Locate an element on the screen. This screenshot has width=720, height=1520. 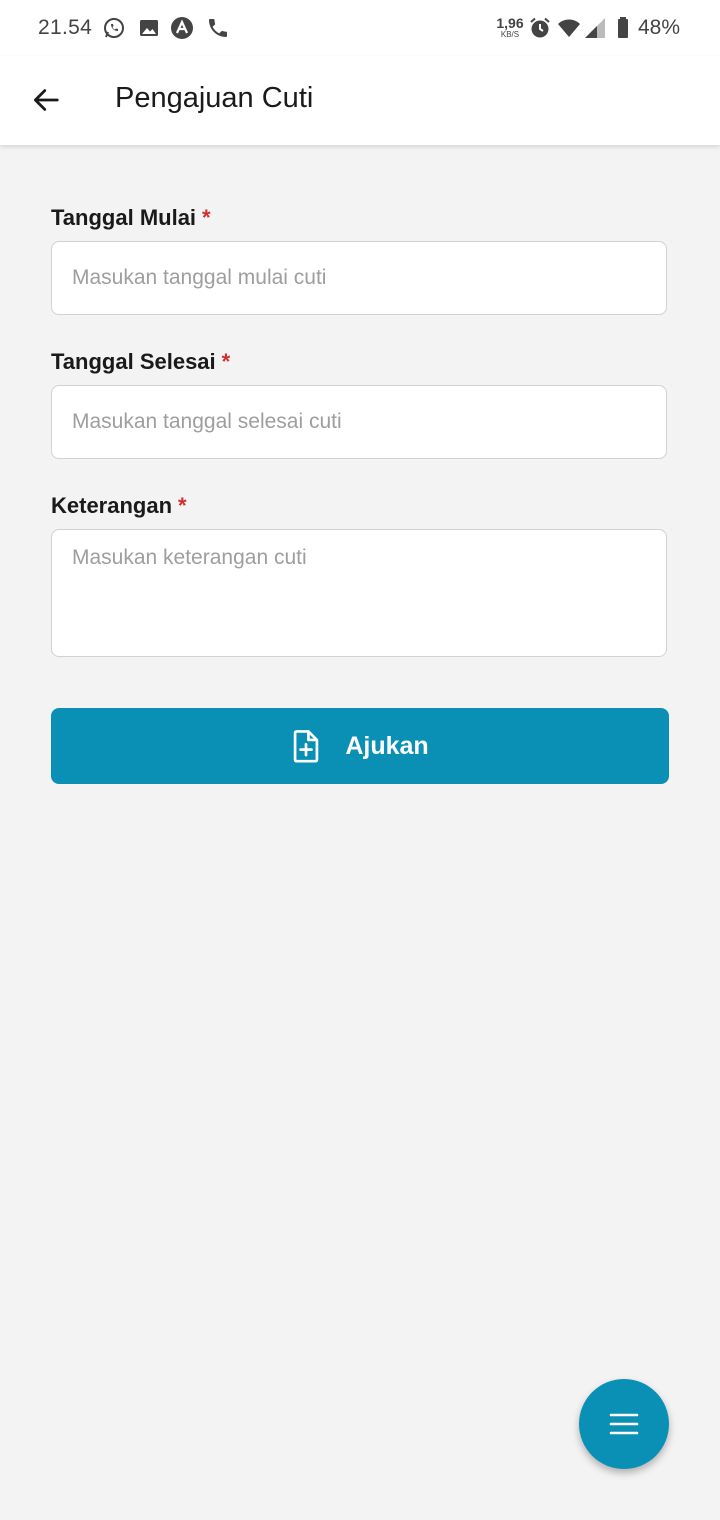
menu-icon is located at coordinates (624, 1424).